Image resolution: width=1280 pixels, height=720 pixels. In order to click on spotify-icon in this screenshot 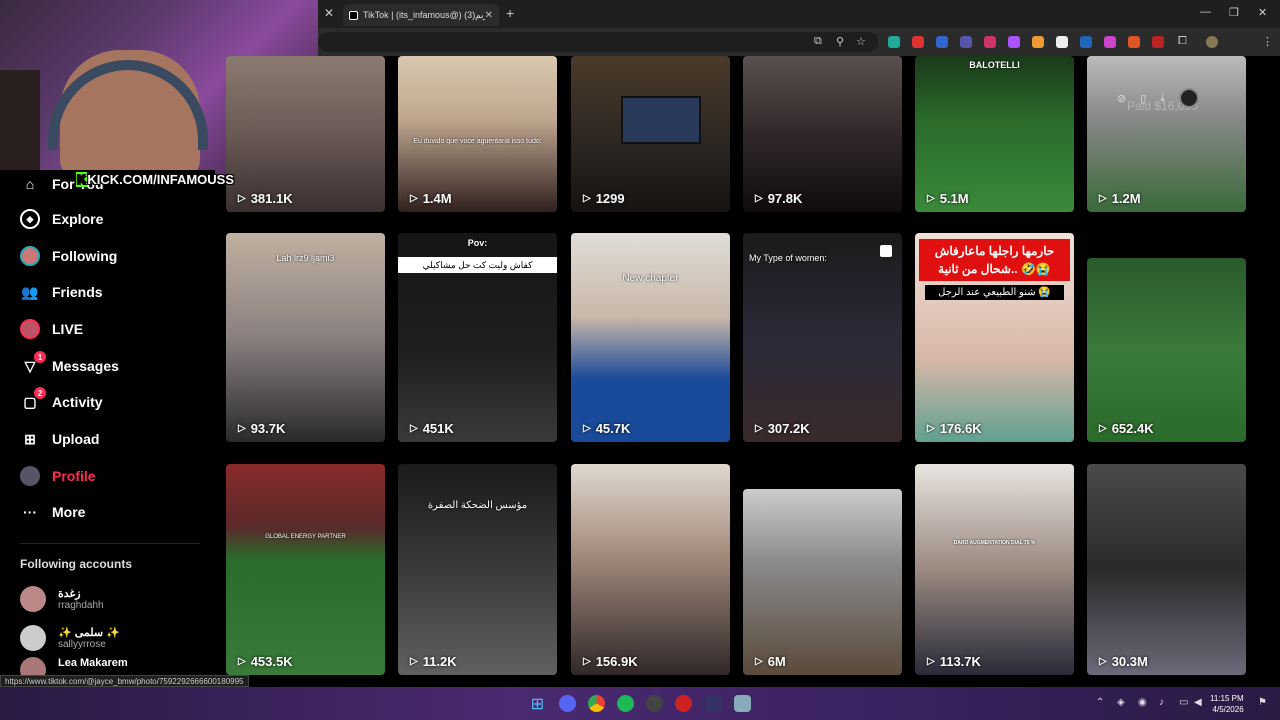, I will do `click(625, 703)`.